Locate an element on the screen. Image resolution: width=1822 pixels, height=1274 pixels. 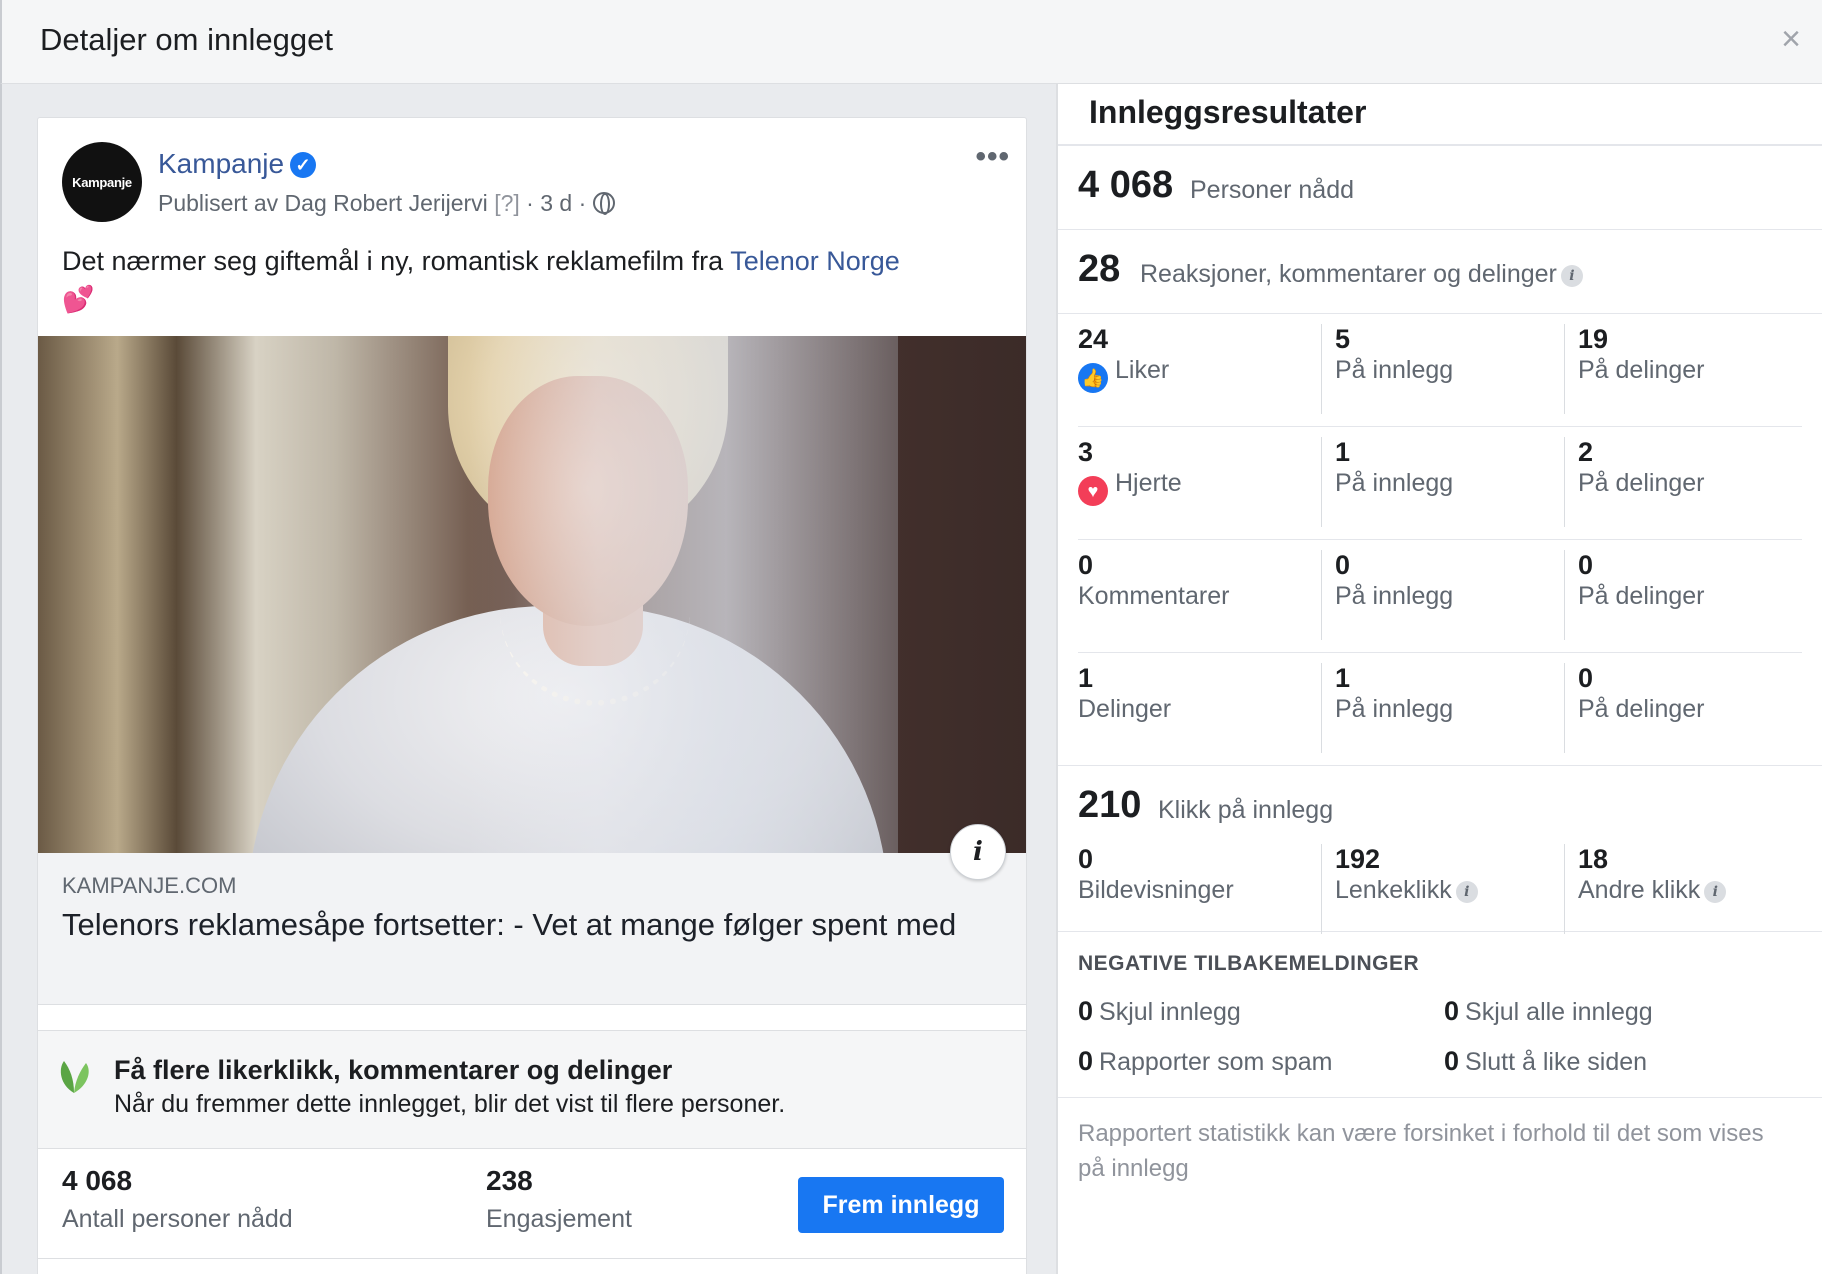
likes-on-shares-label: På delinger is located at coordinates (1641, 370).